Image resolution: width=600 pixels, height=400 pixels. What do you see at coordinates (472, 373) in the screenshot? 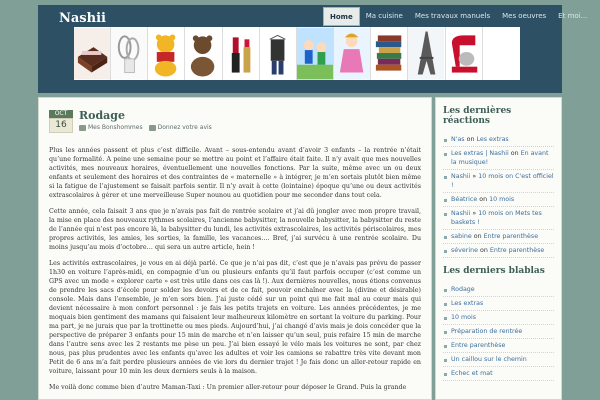
I see `recent-post-link: Echec et mat` at bounding box center [472, 373].